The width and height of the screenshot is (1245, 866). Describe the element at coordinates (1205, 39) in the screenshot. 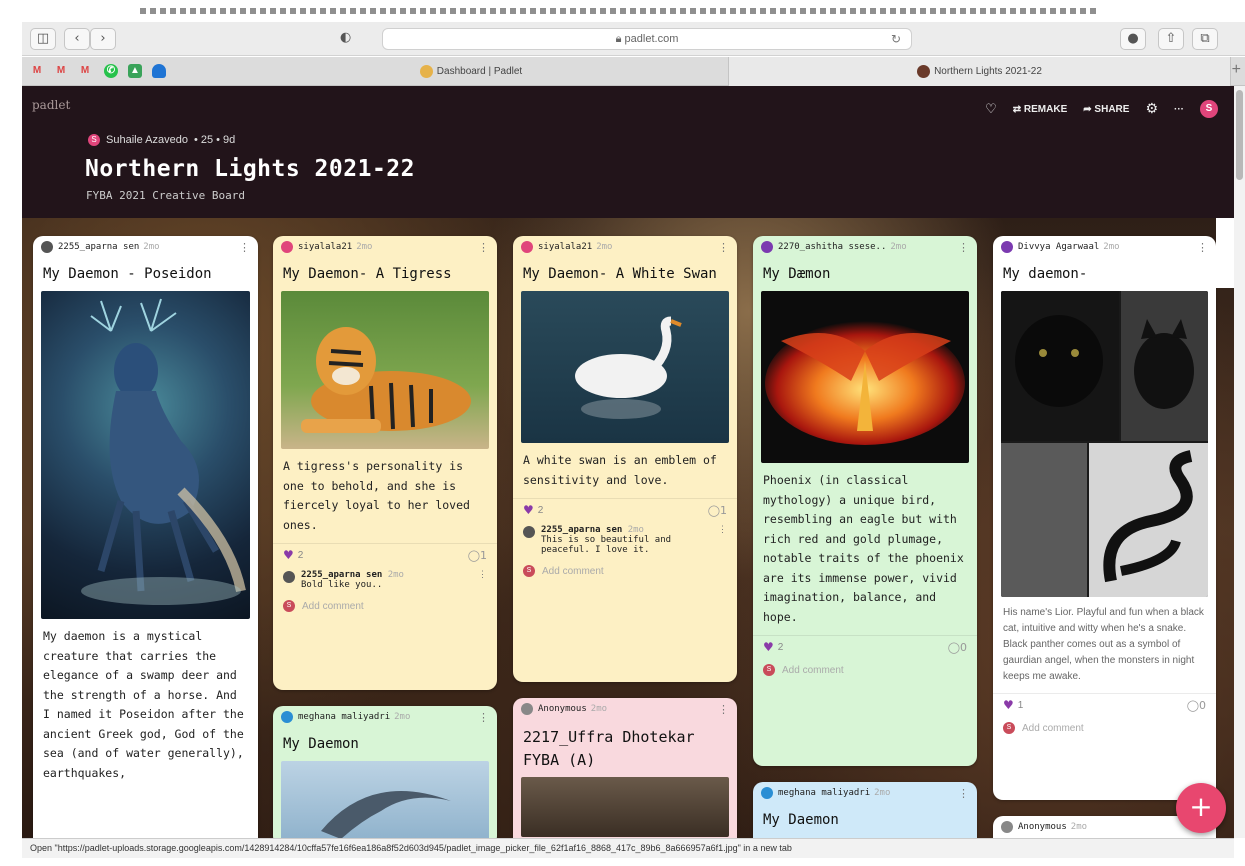

I see `tabs-overview-icon: ⧉` at that location.